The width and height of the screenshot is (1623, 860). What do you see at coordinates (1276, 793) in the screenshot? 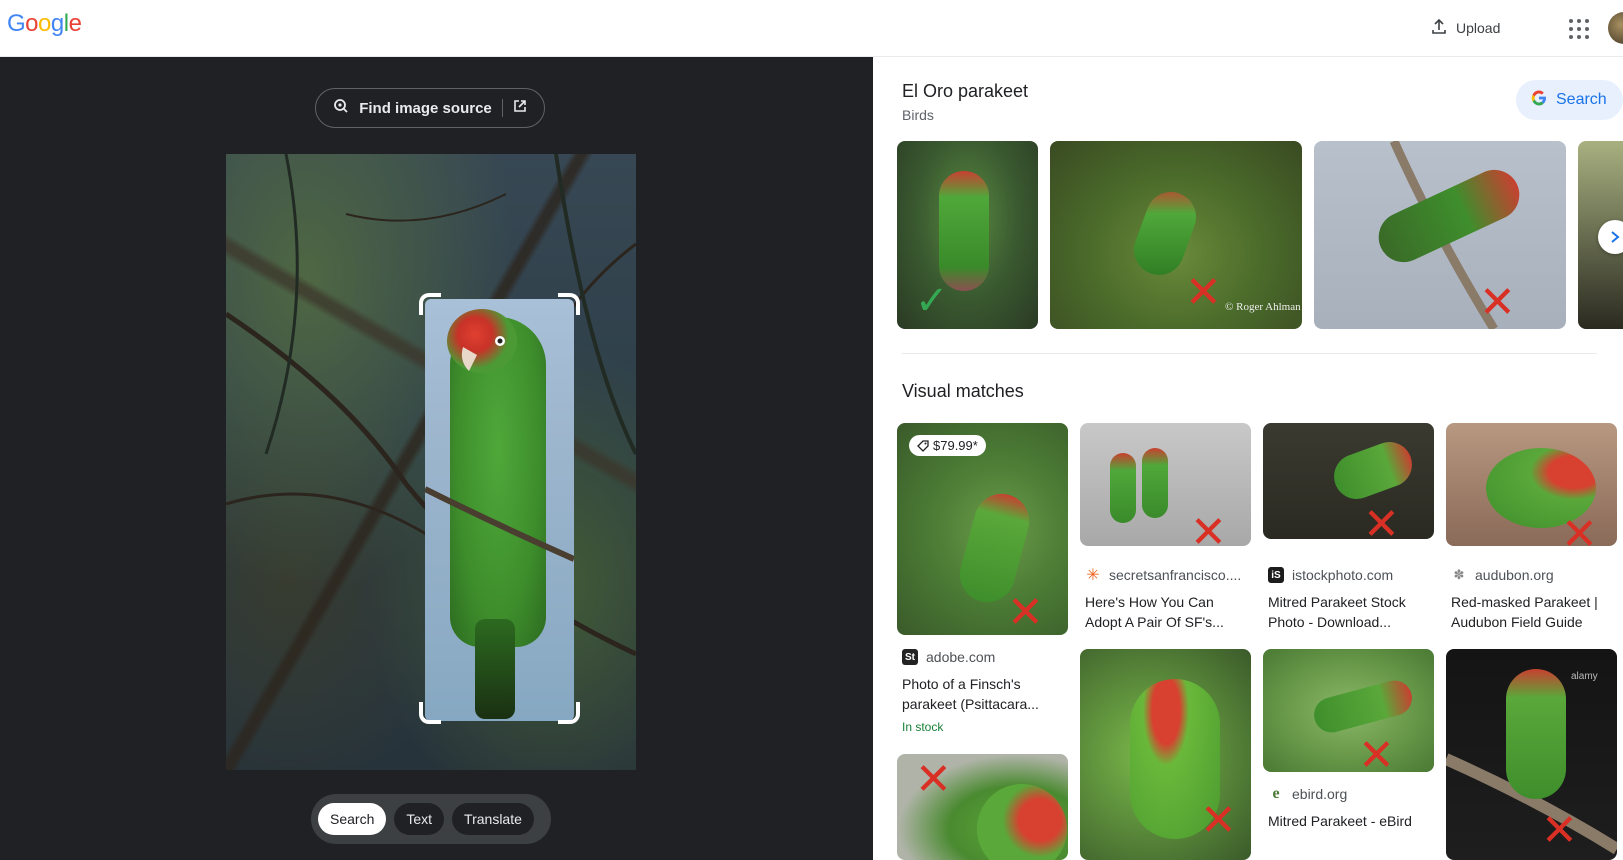
I see `ebird-favicon-icon: e` at bounding box center [1276, 793].